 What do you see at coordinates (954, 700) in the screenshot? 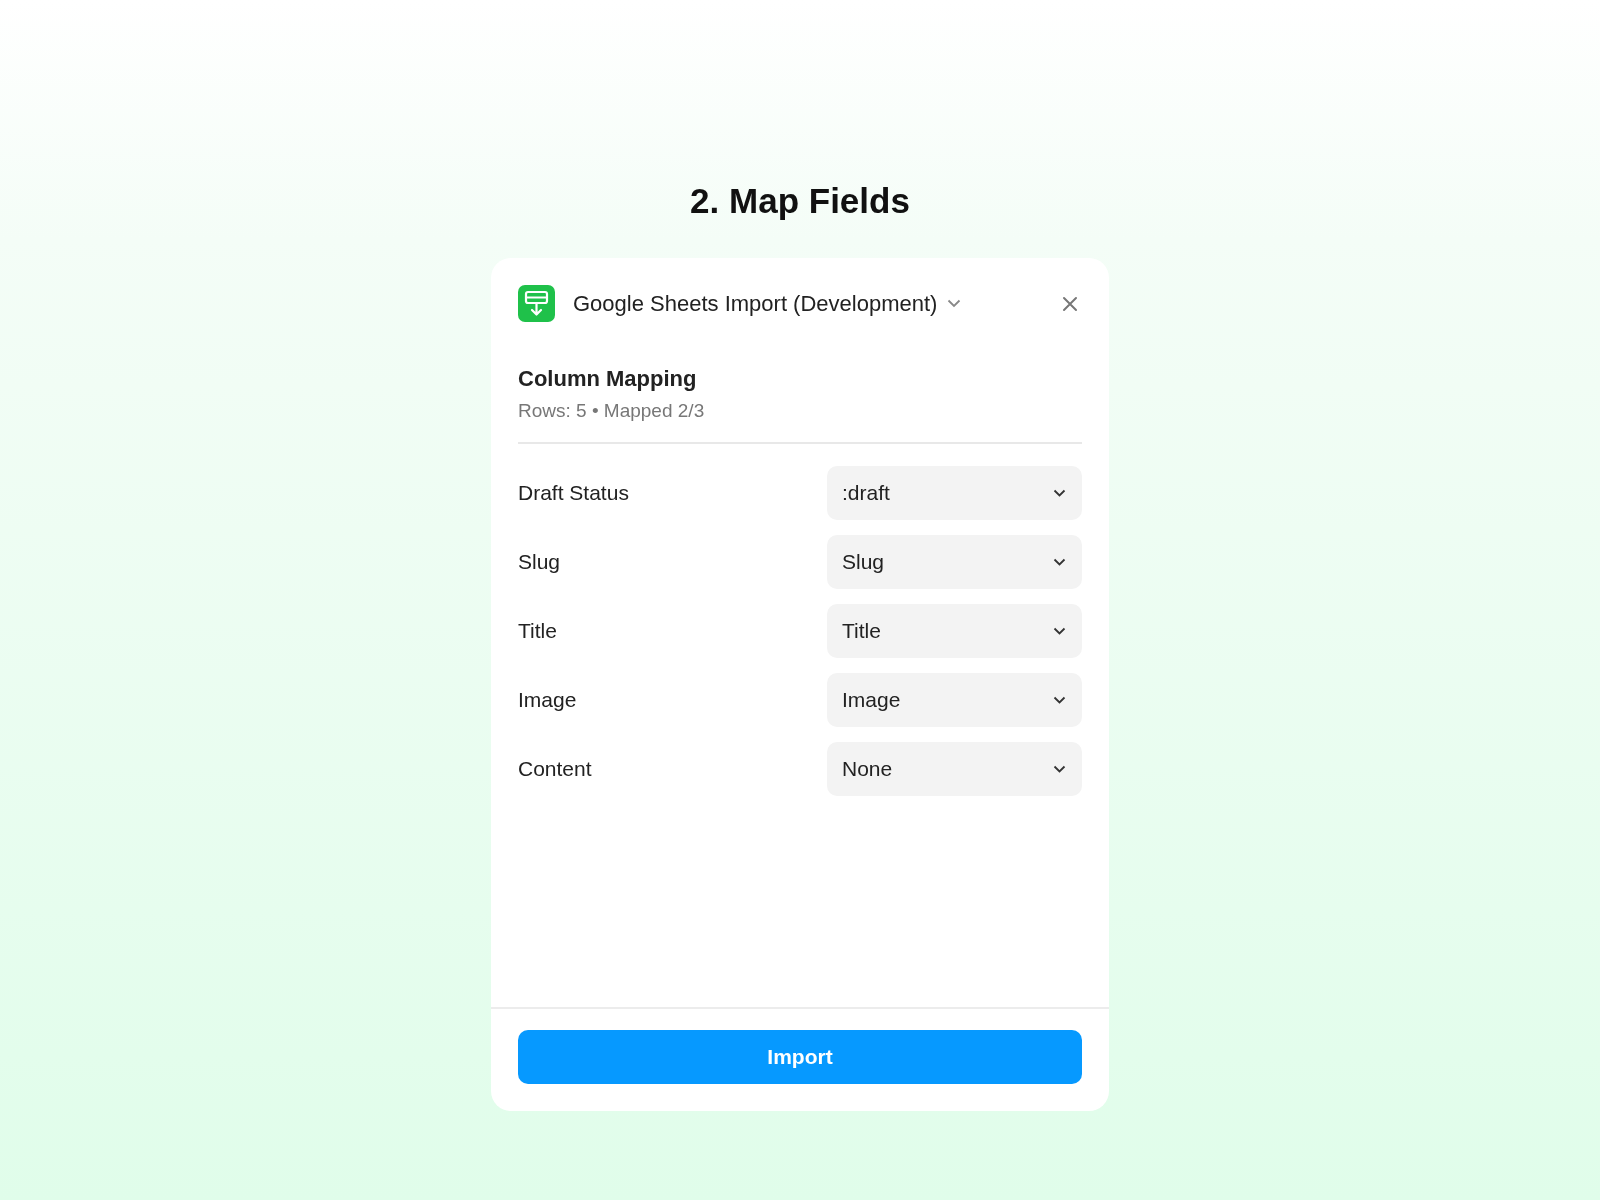
I see `column-dropdown: Image` at bounding box center [954, 700].